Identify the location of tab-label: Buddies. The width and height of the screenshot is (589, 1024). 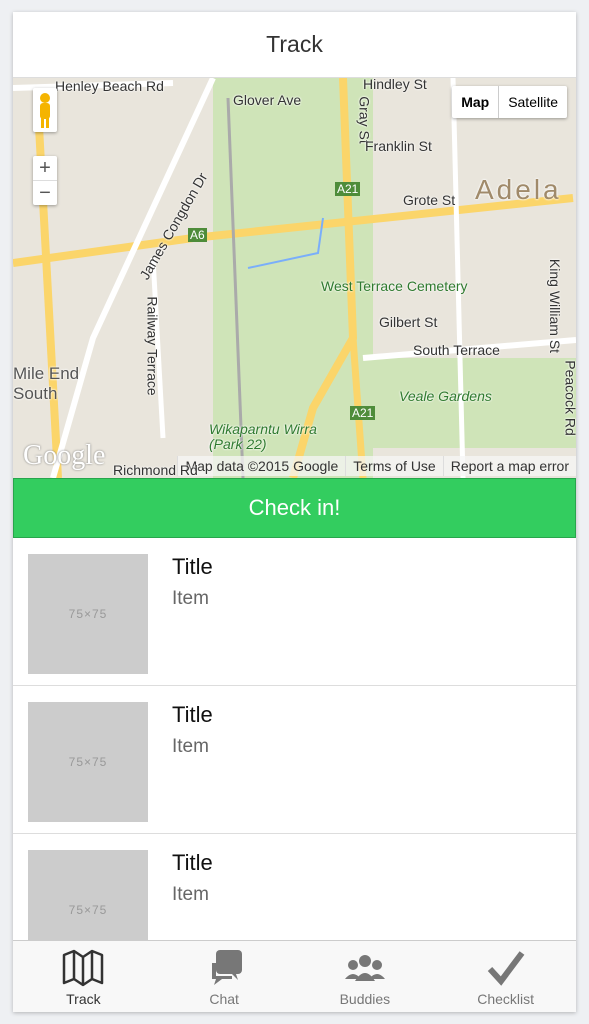
(365, 999).